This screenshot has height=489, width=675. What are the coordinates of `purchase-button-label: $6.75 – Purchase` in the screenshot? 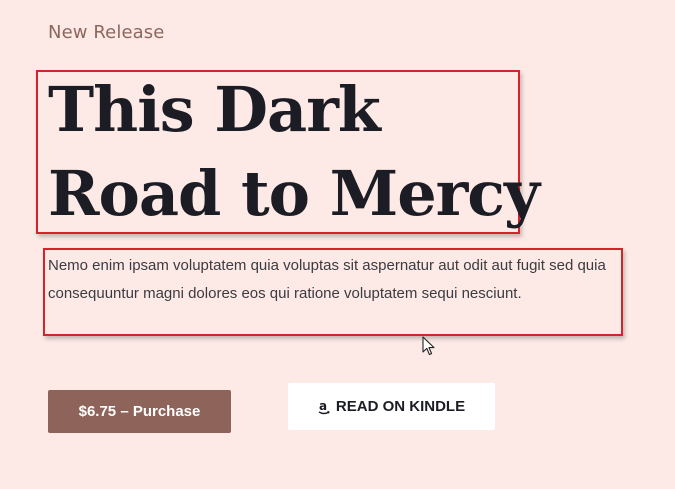 It's located at (139, 411).